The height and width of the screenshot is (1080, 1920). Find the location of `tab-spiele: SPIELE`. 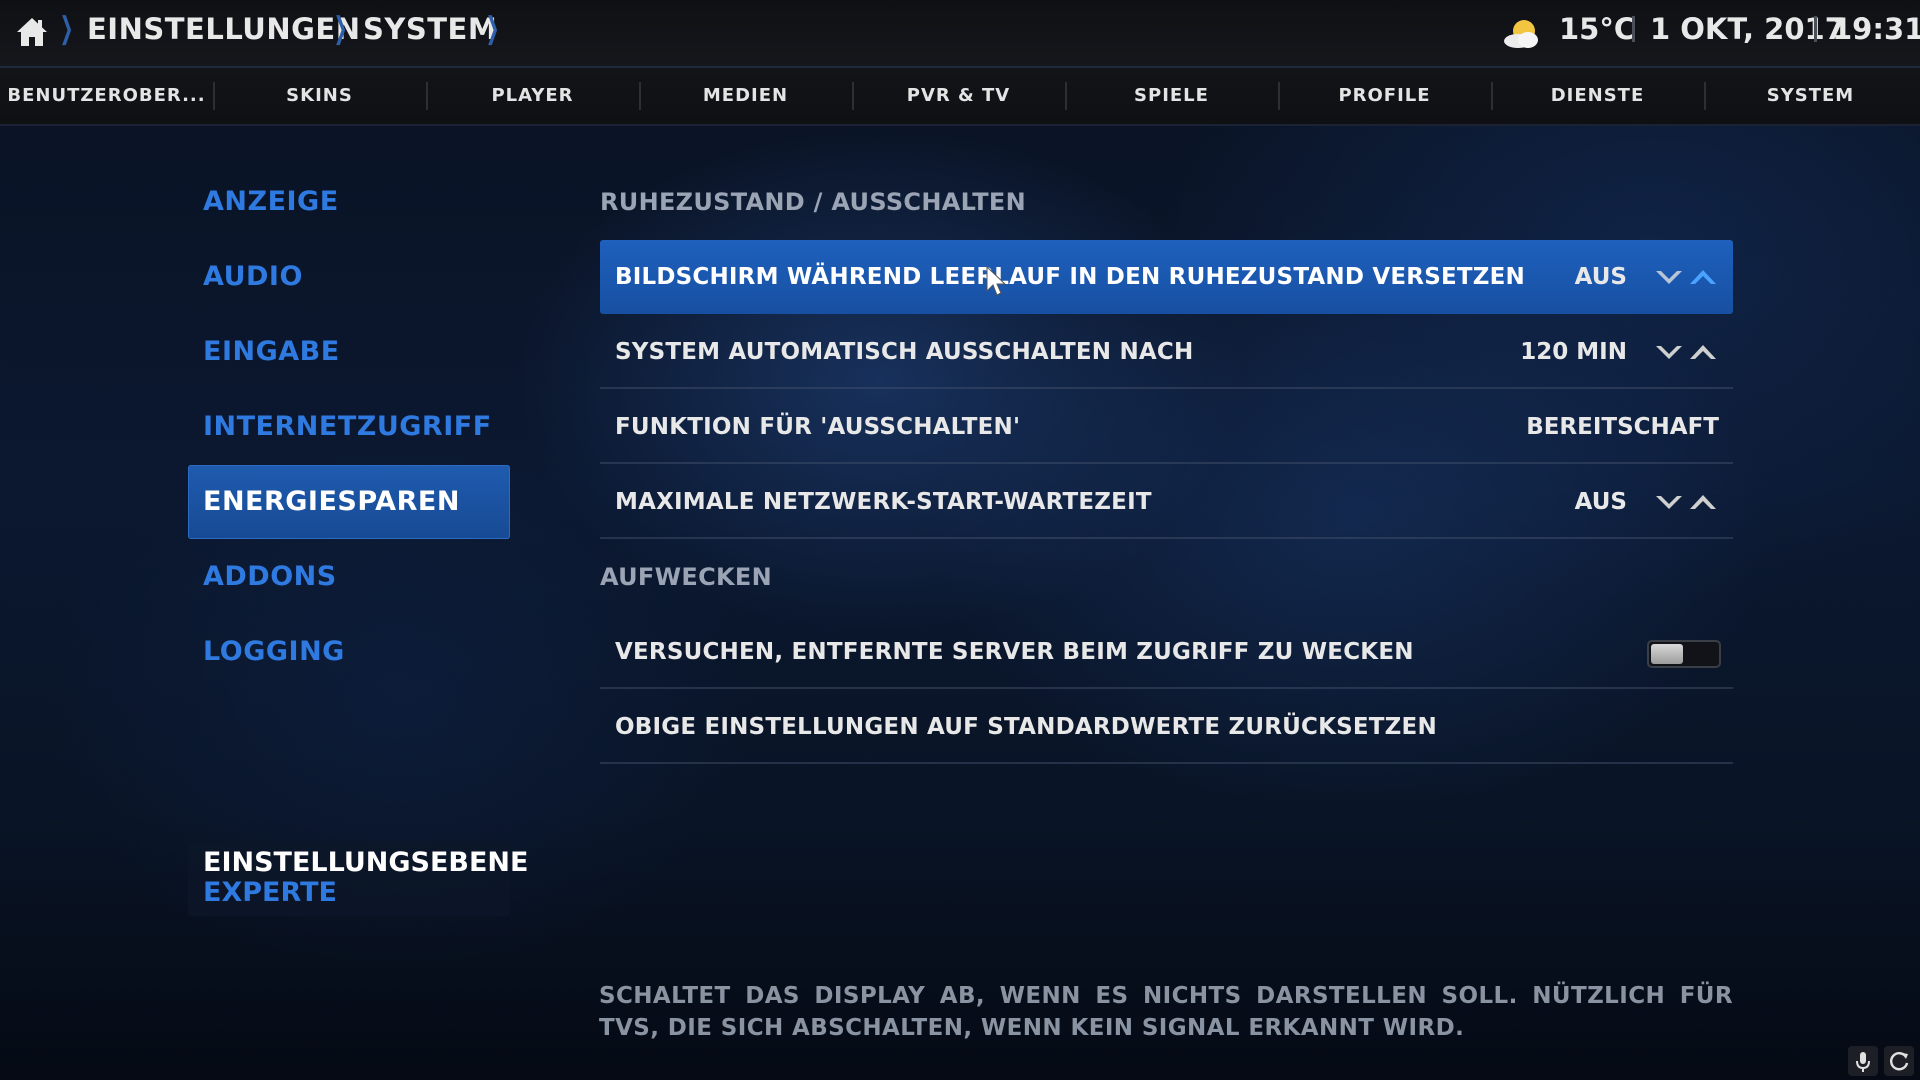

tab-spiele: SPIELE is located at coordinates (1171, 96).